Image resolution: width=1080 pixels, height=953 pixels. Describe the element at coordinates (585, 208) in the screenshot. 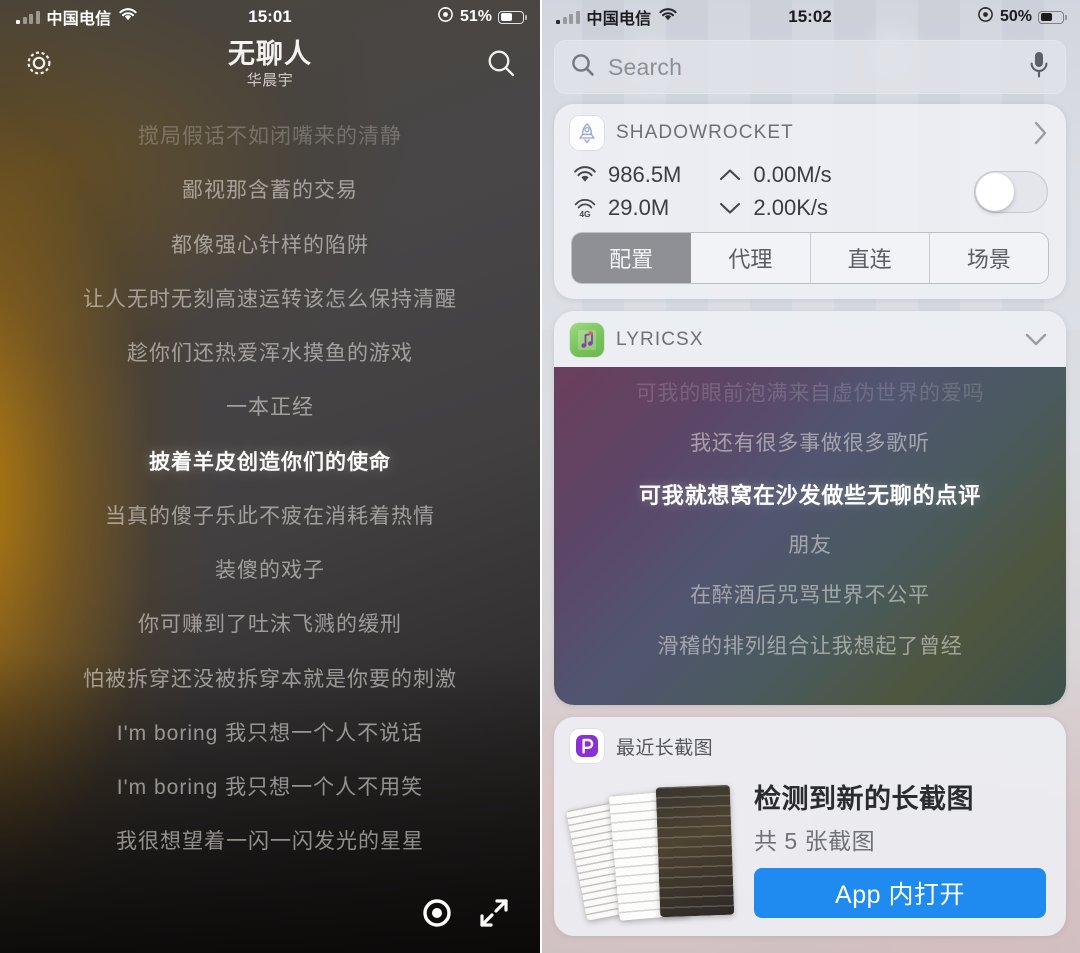

I see `4g-icon: 4G` at that location.